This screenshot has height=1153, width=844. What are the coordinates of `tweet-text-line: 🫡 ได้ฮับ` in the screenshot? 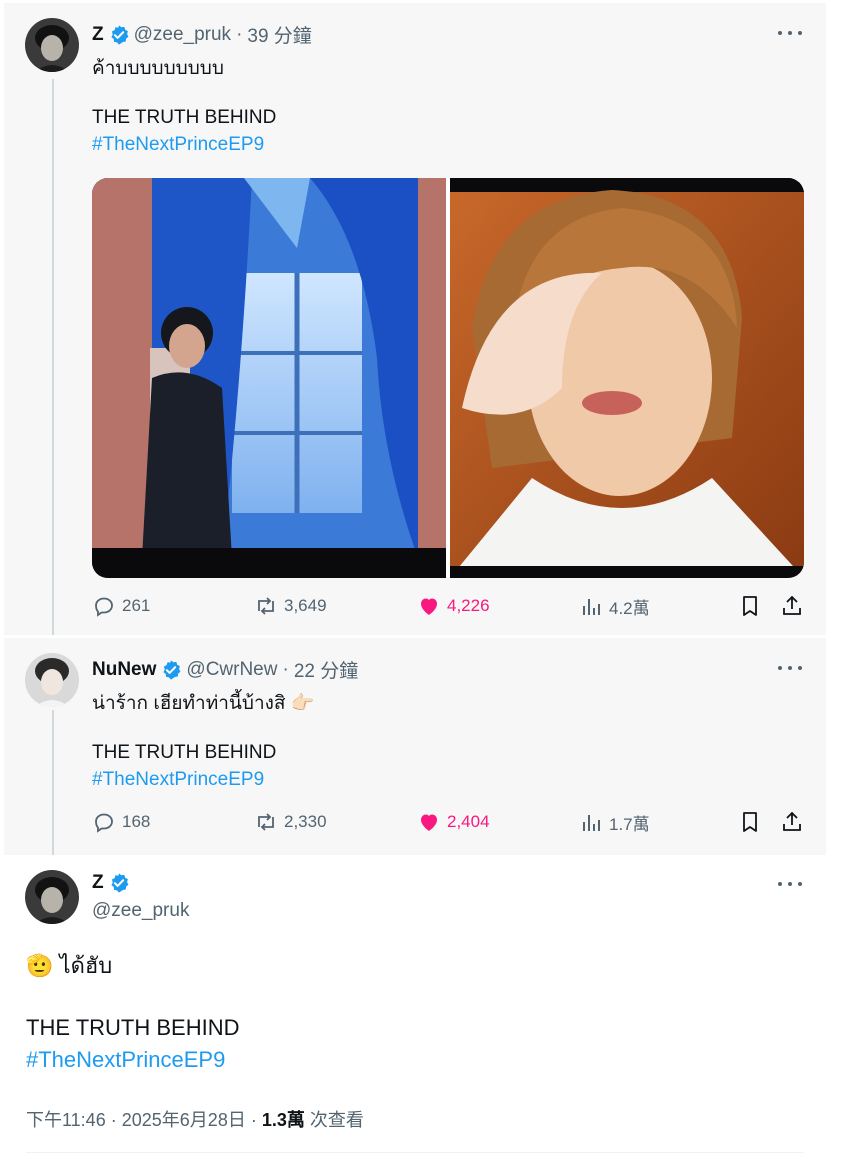 It's located at (69, 965).